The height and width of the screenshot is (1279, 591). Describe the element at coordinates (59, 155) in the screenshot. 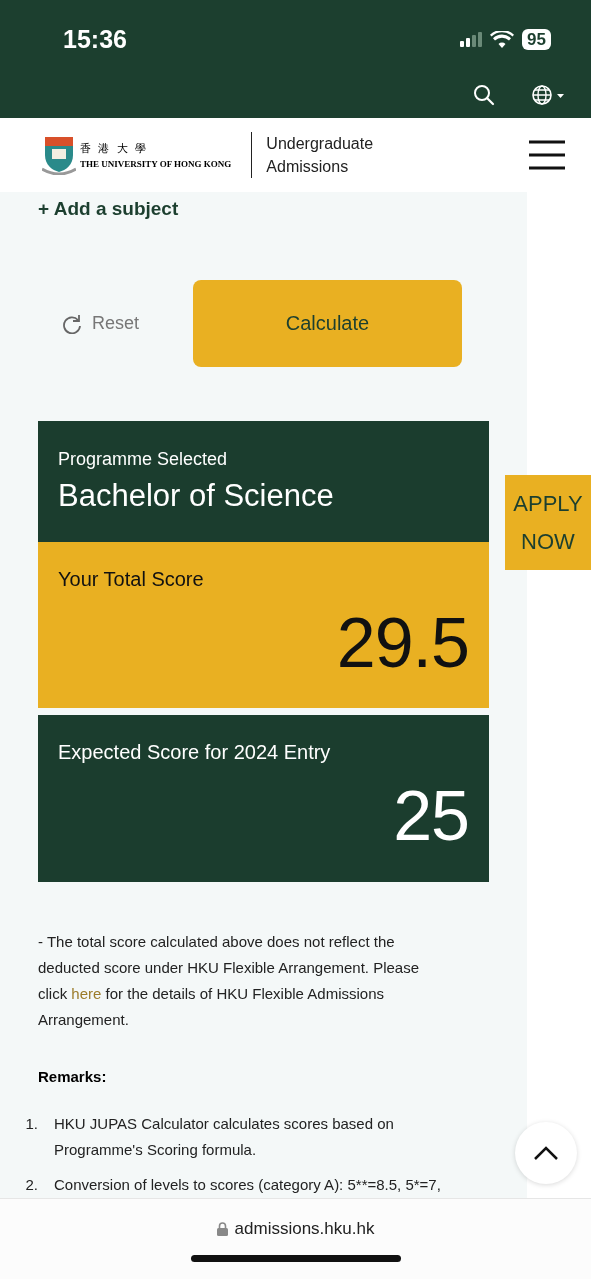

I see `crest-icon` at that location.